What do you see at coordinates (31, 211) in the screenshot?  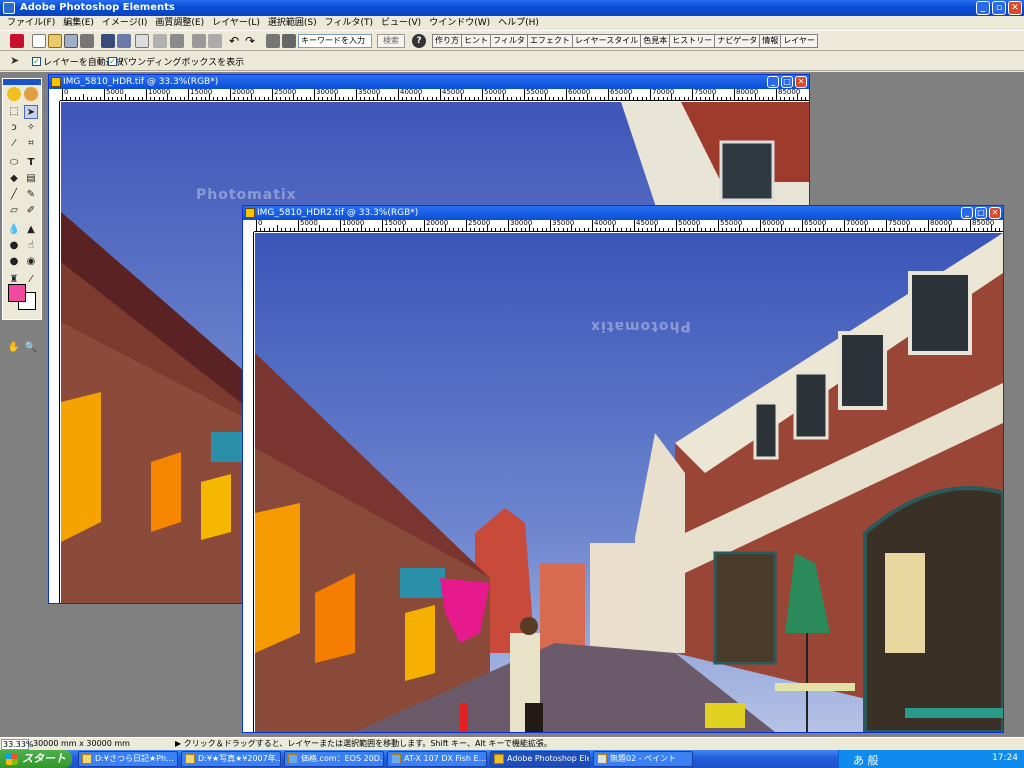 I see `impressionist-brush-icon: ✐` at bounding box center [31, 211].